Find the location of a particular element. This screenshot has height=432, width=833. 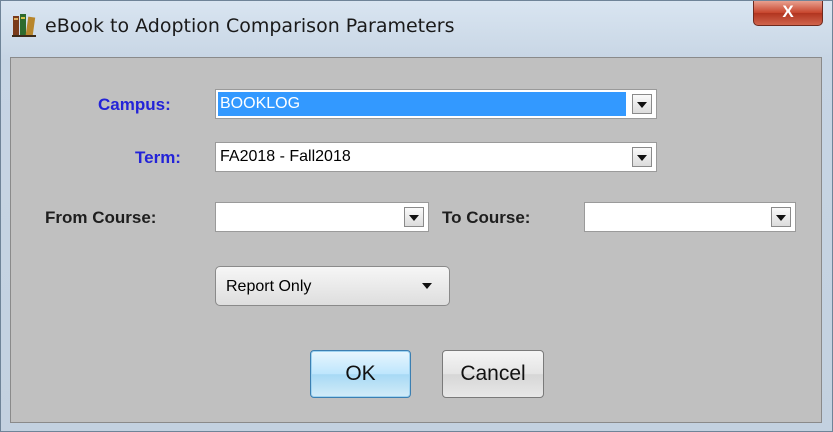

from-course-label: From Course: is located at coordinates (101, 217).